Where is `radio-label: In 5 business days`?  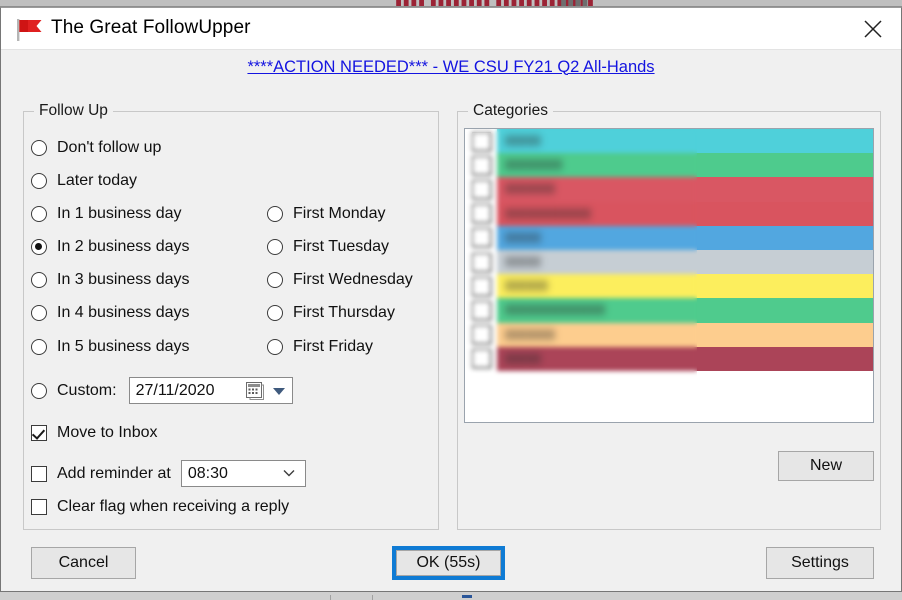
radio-label: In 5 business days is located at coordinates (123, 346).